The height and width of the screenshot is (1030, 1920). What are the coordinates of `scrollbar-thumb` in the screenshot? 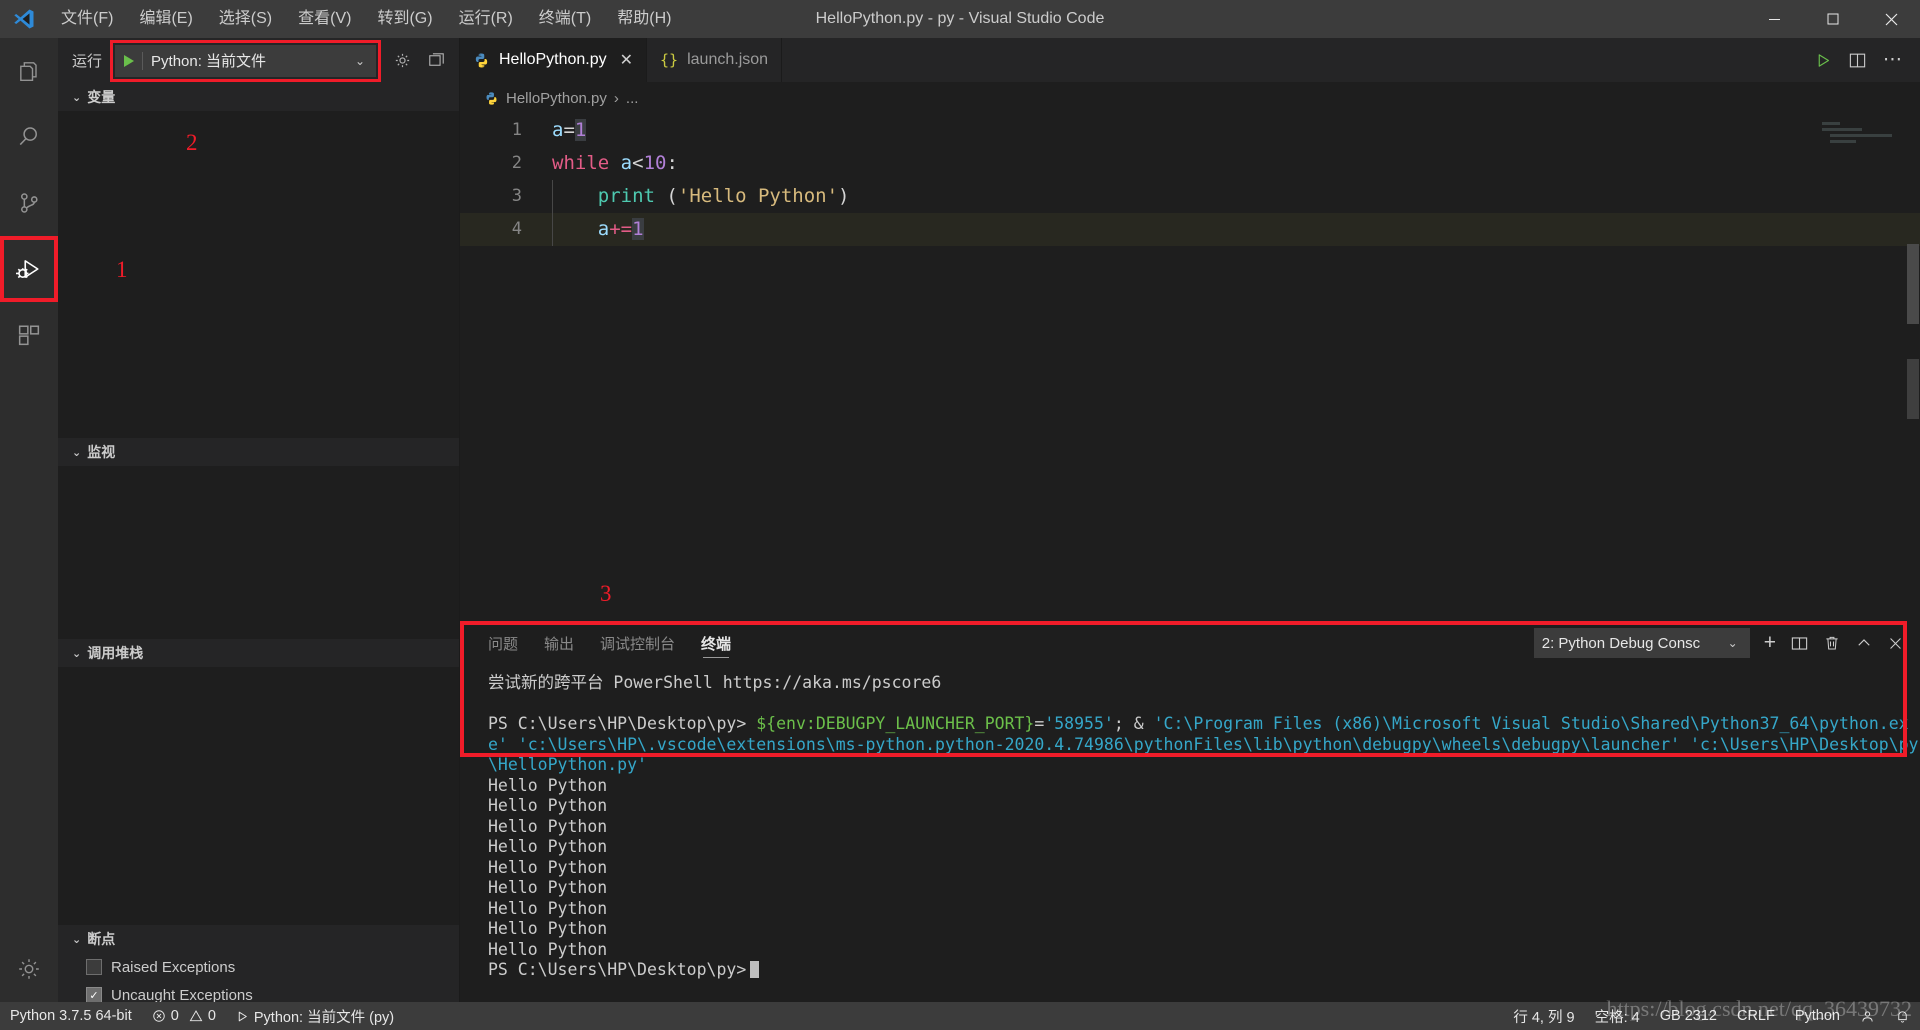 It's located at (1913, 284).